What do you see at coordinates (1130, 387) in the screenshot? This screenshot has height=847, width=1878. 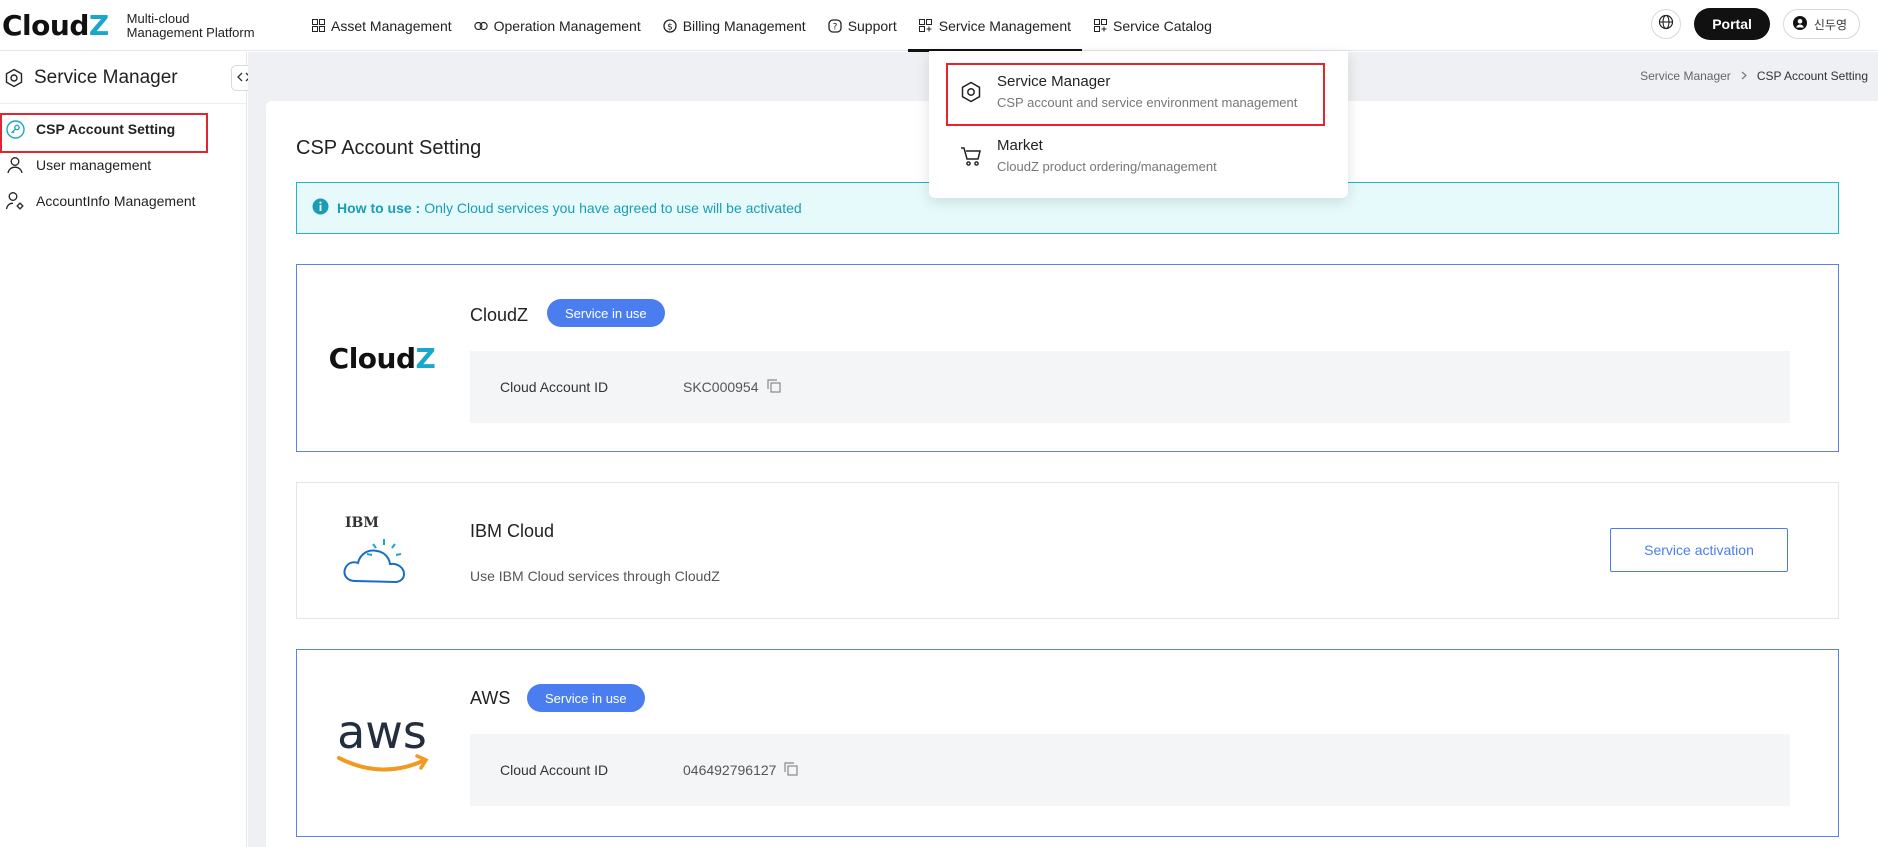 I see `account-info-box: Cloud Account ID SKC000954` at bounding box center [1130, 387].